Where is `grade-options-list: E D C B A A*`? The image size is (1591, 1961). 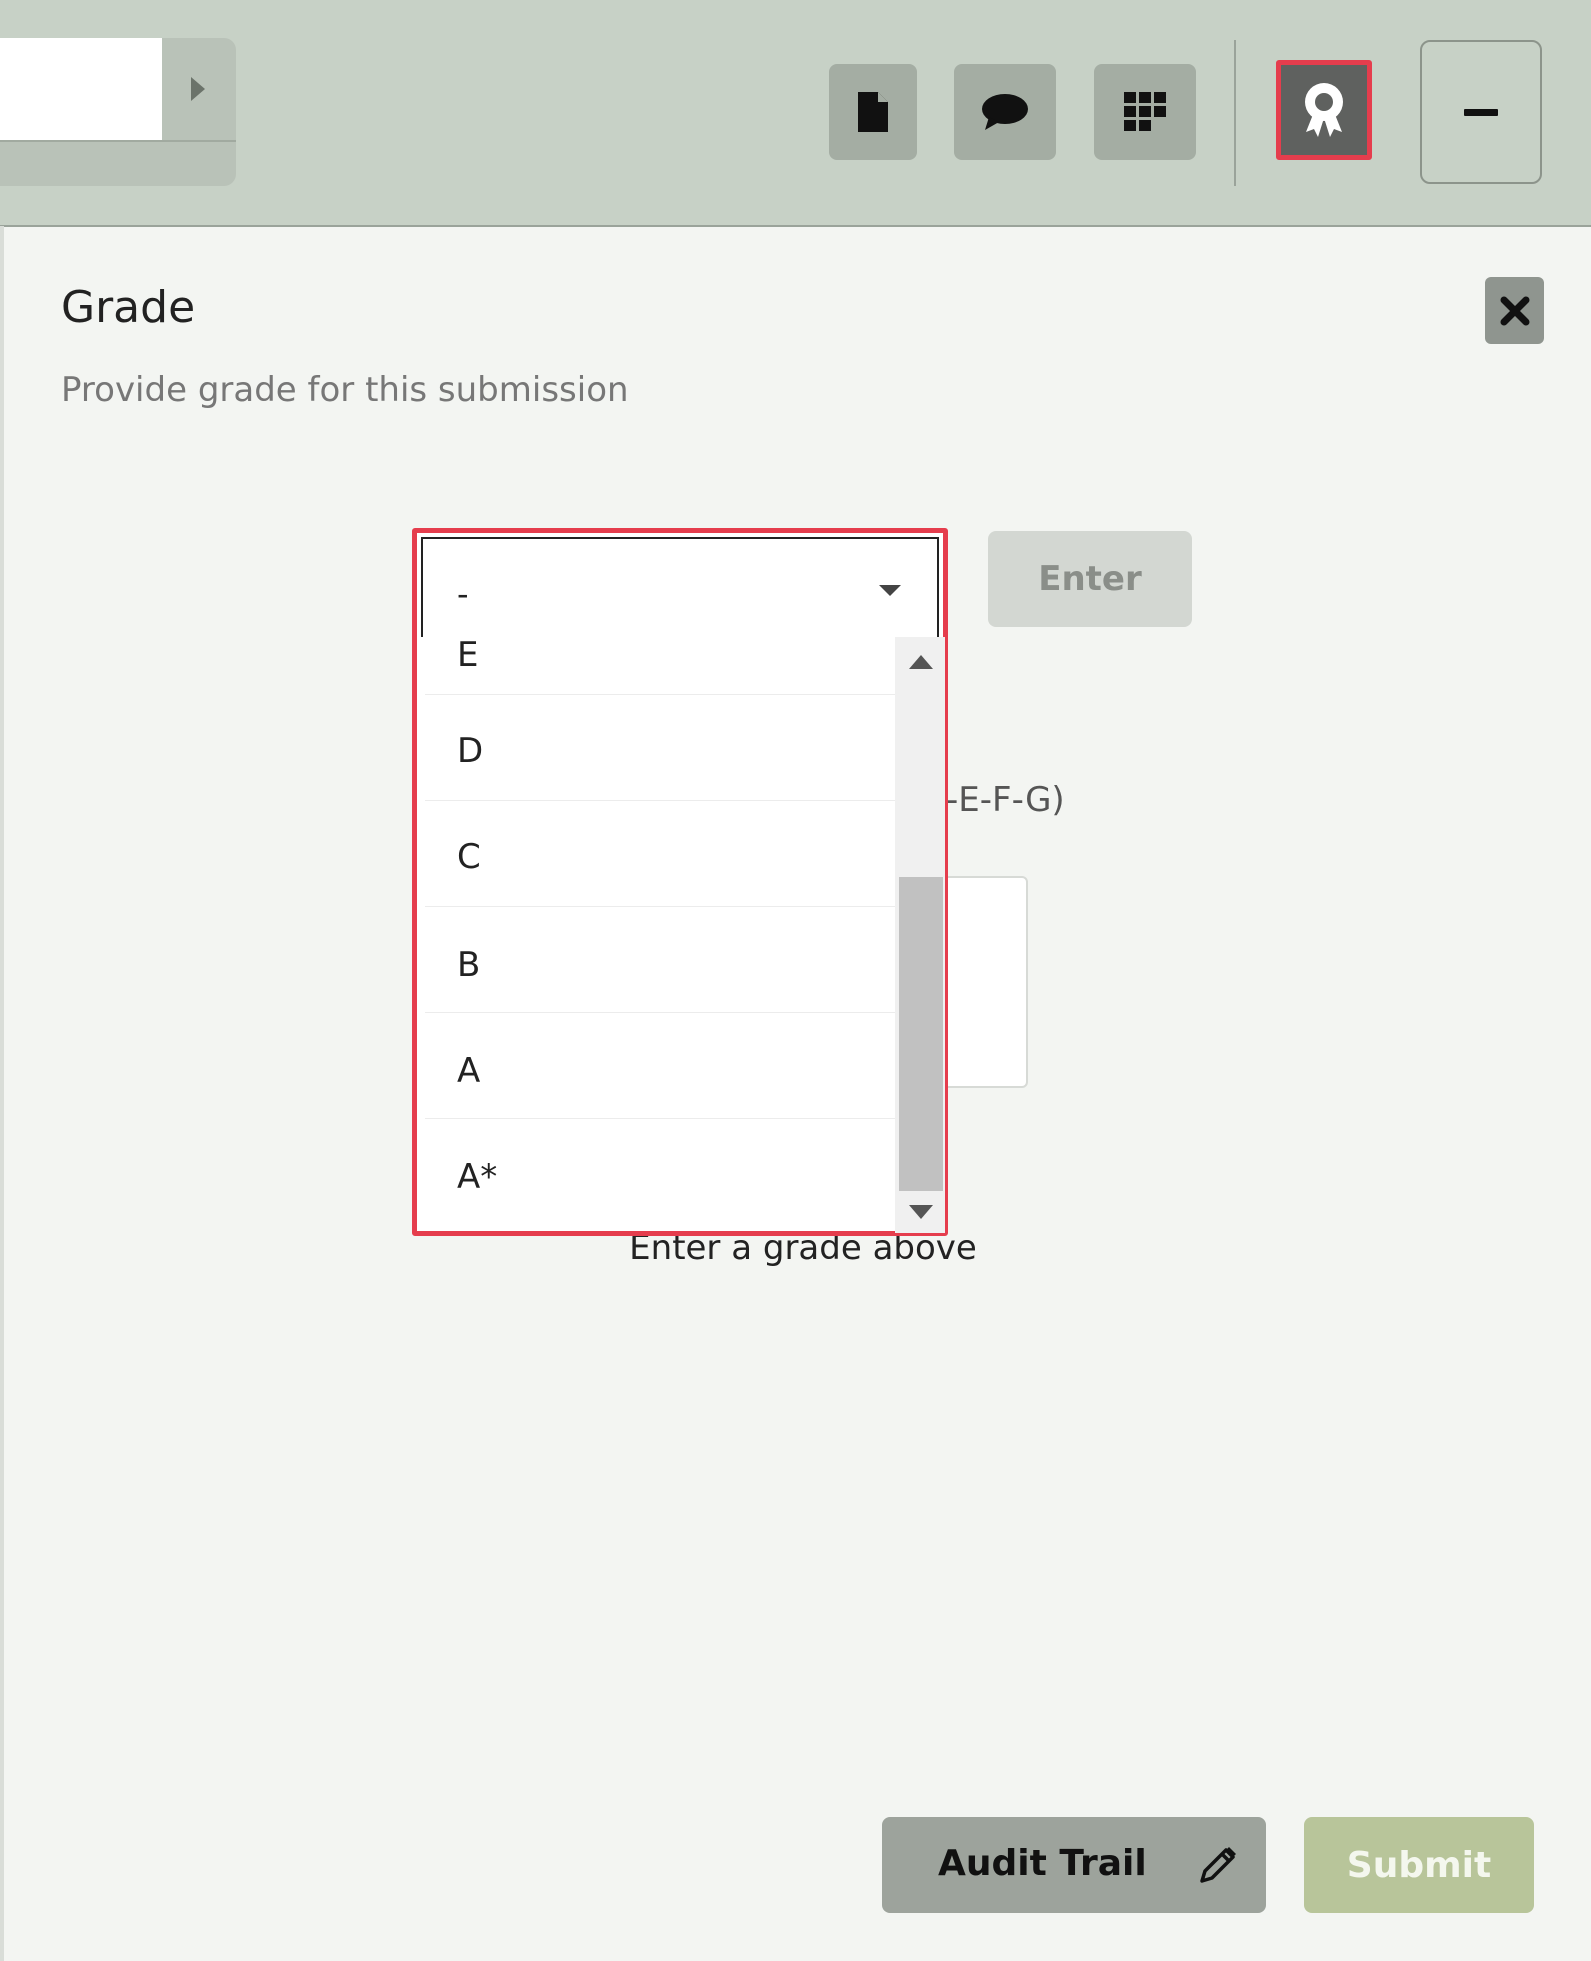
grade-options-list: E D C B A A* is located at coordinates (662, 932).